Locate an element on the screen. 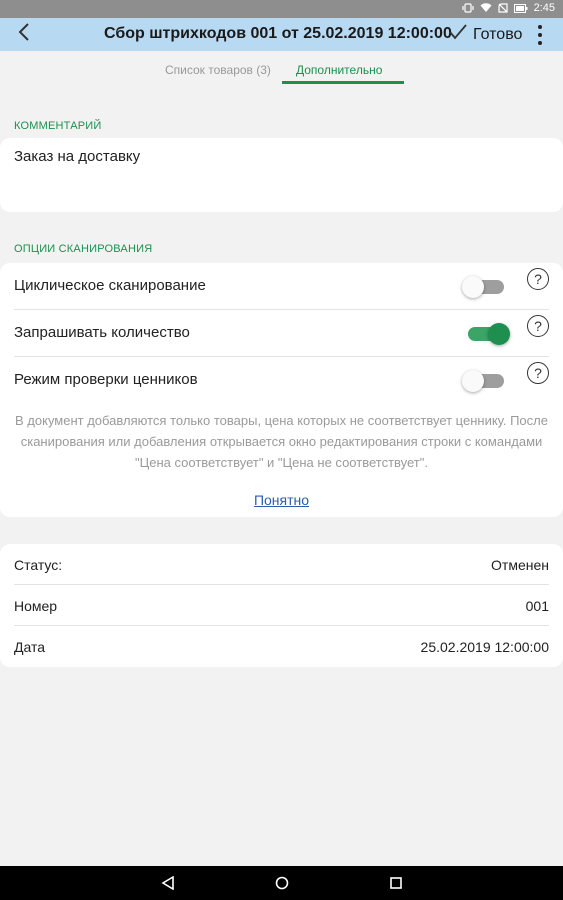 Image resolution: width=563 pixels, height=900 pixels. understood-link: Понятно is located at coordinates (281, 500).